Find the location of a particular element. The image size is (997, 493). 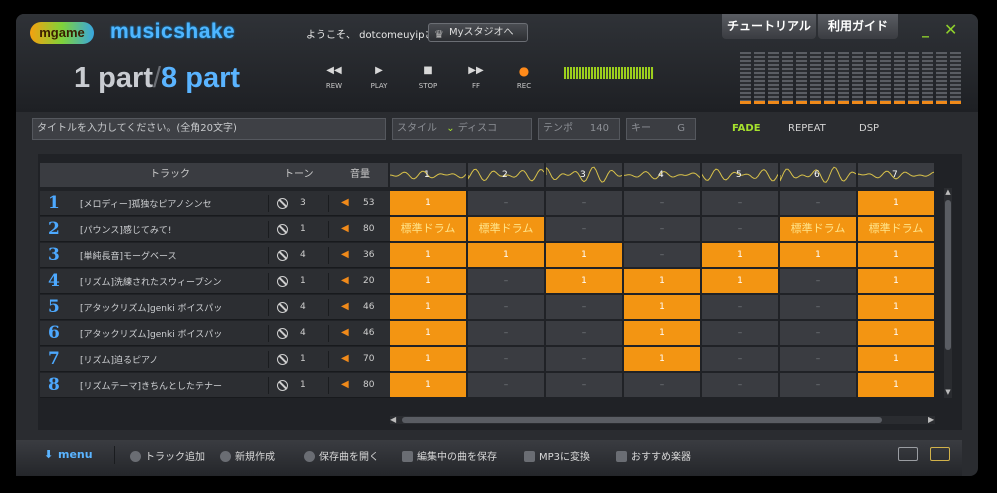

track-volume: 36 is located at coordinates (368, 255).